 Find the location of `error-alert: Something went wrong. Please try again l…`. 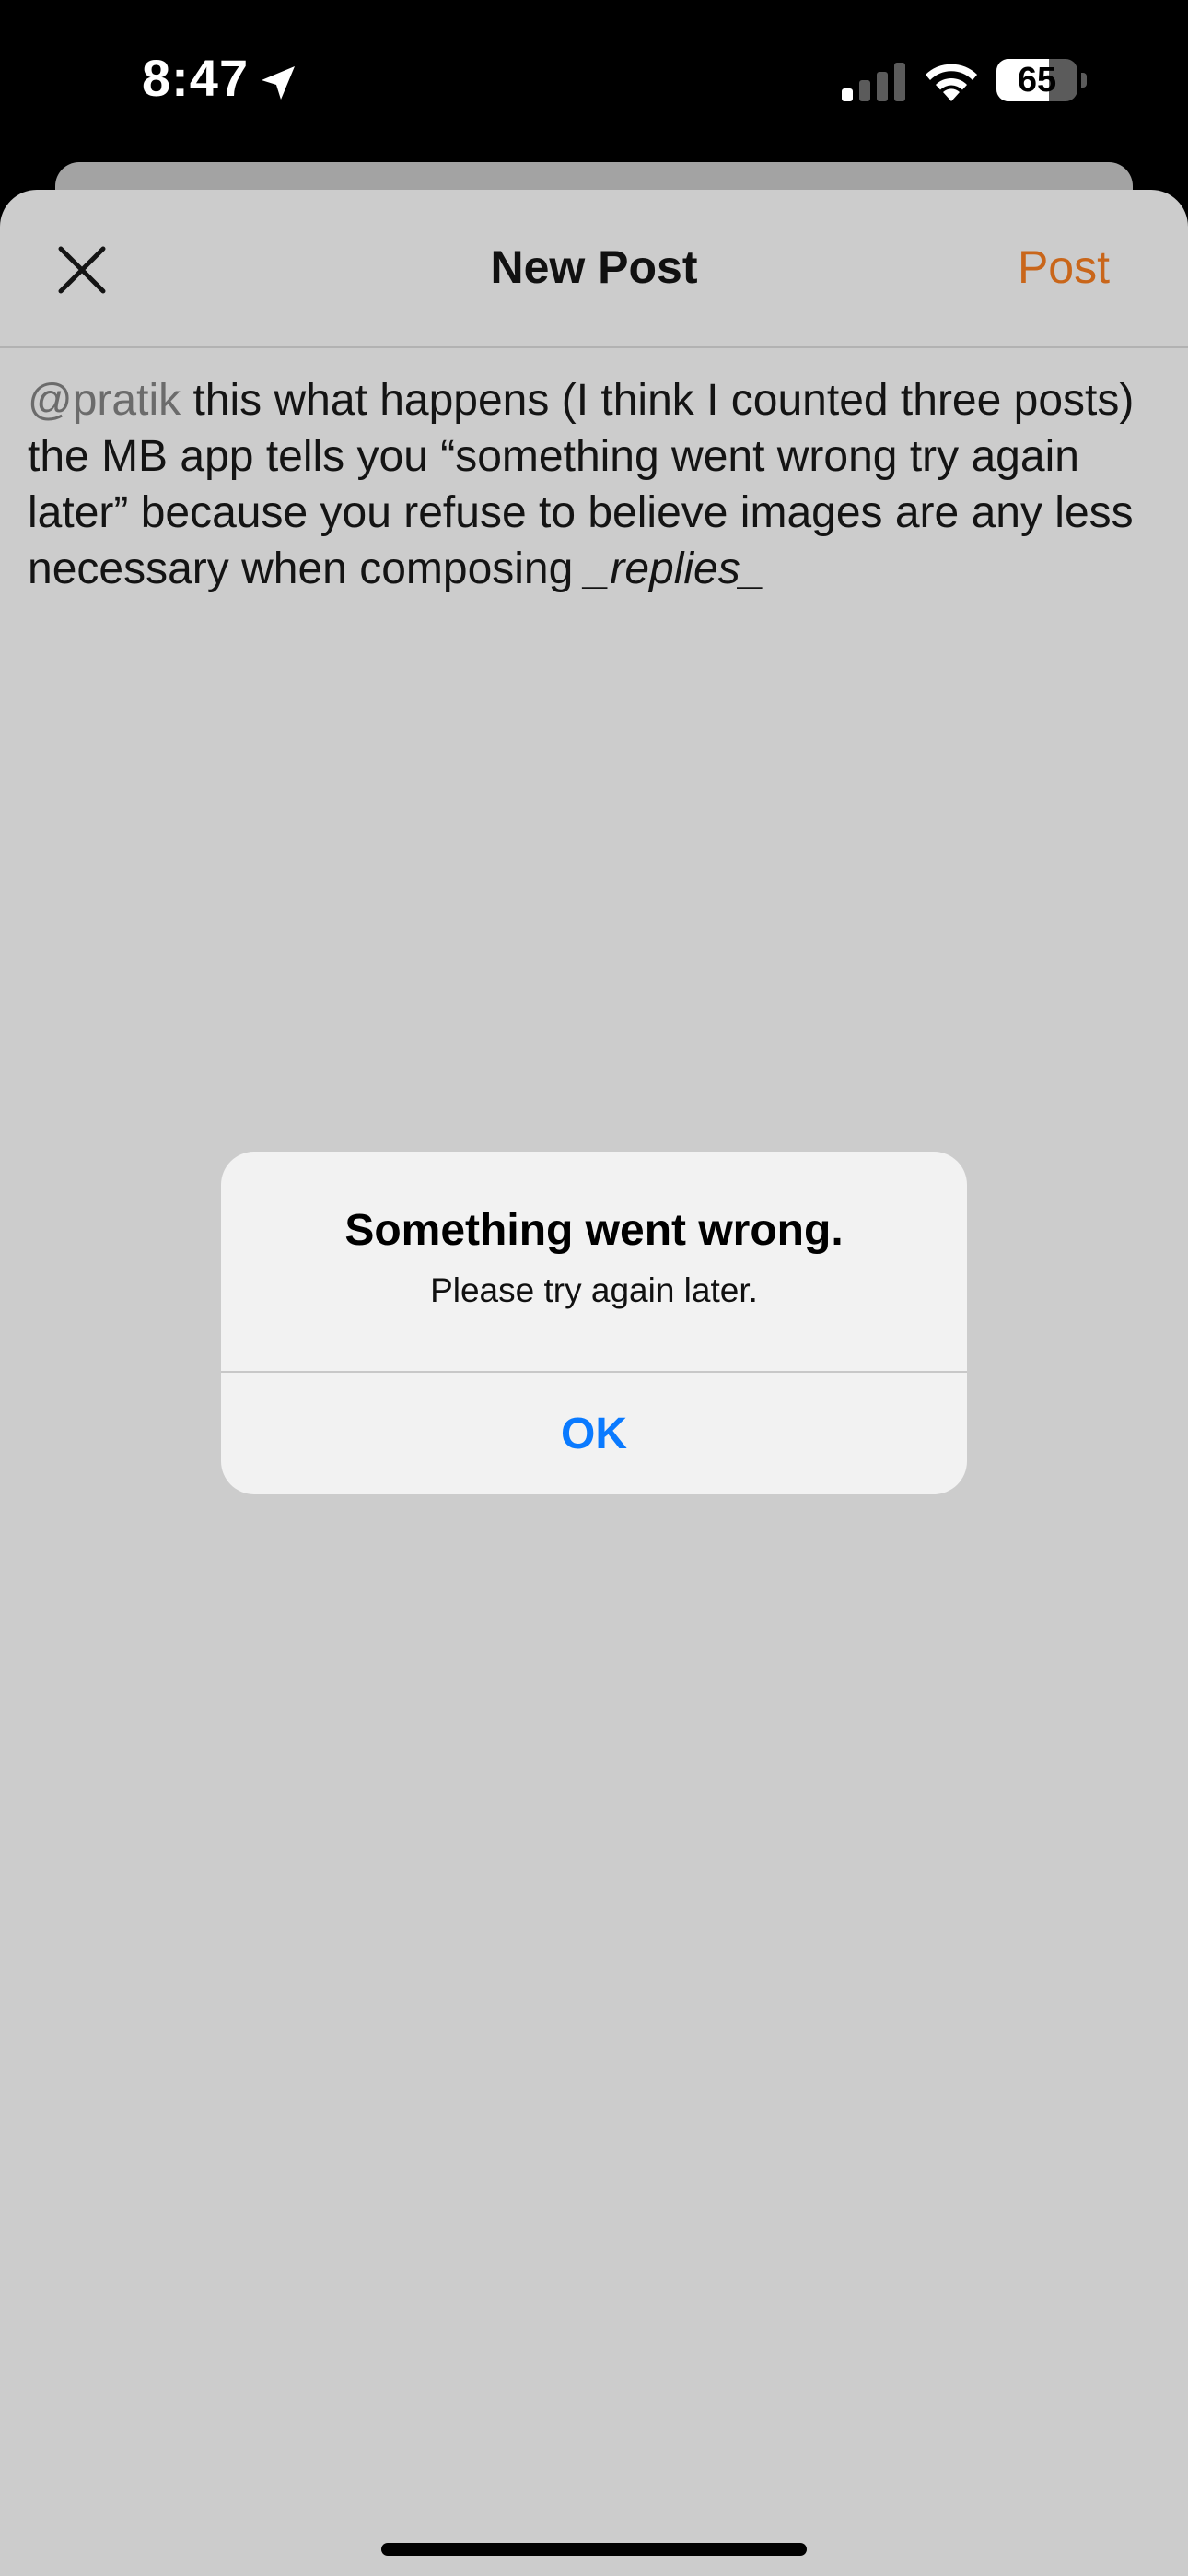

error-alert: Something went wrong. Please try again l… is located at coordinates (594, 1323).